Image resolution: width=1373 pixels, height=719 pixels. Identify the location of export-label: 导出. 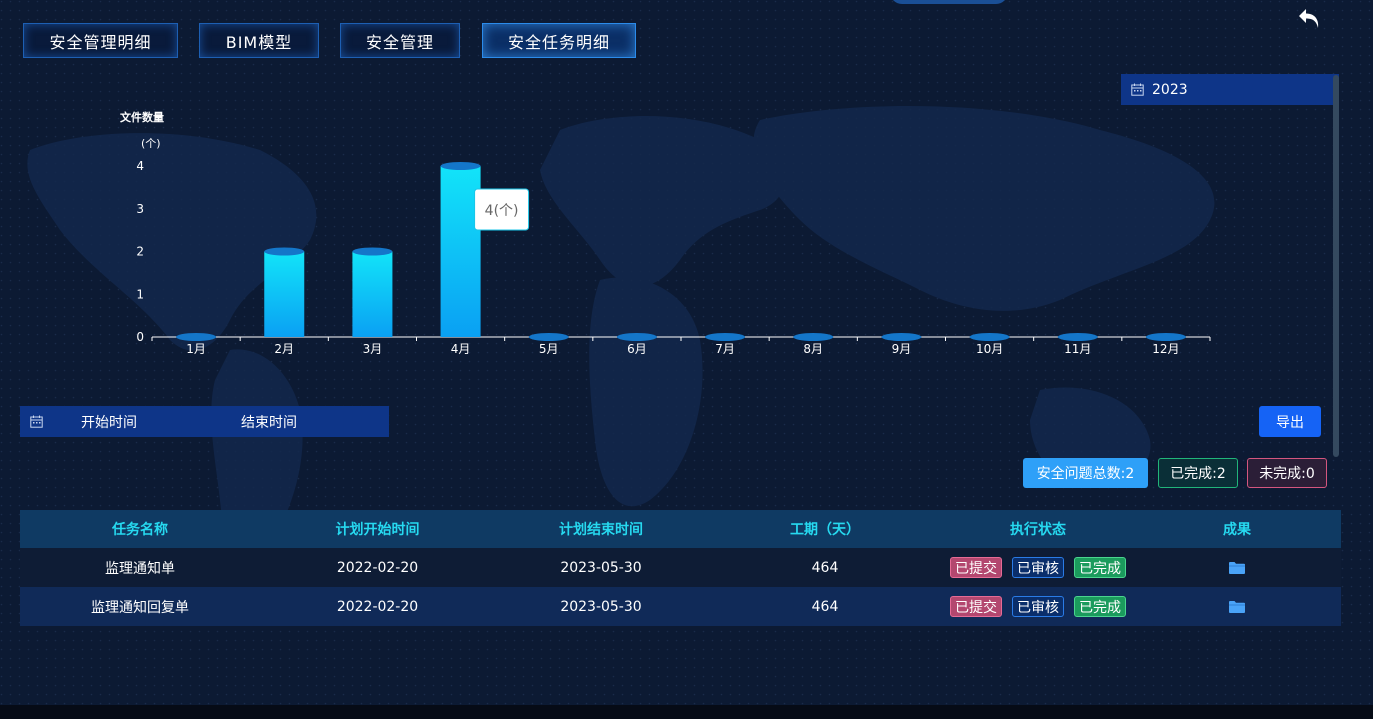
(1290, 422).